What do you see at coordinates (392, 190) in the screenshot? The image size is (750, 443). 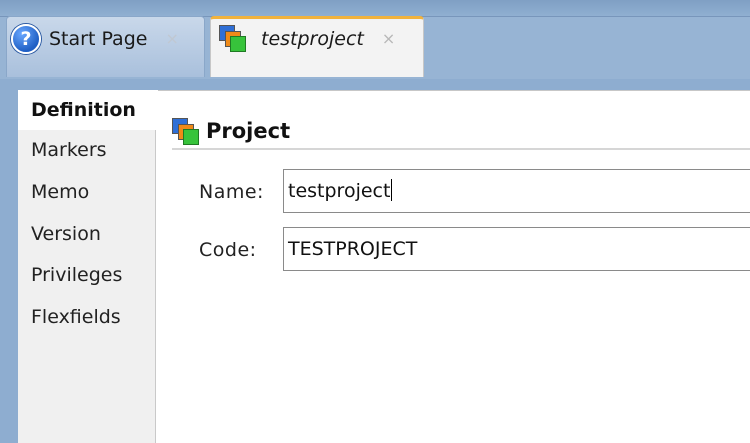 I see `text-cursor` at bounding box center [392, 190].